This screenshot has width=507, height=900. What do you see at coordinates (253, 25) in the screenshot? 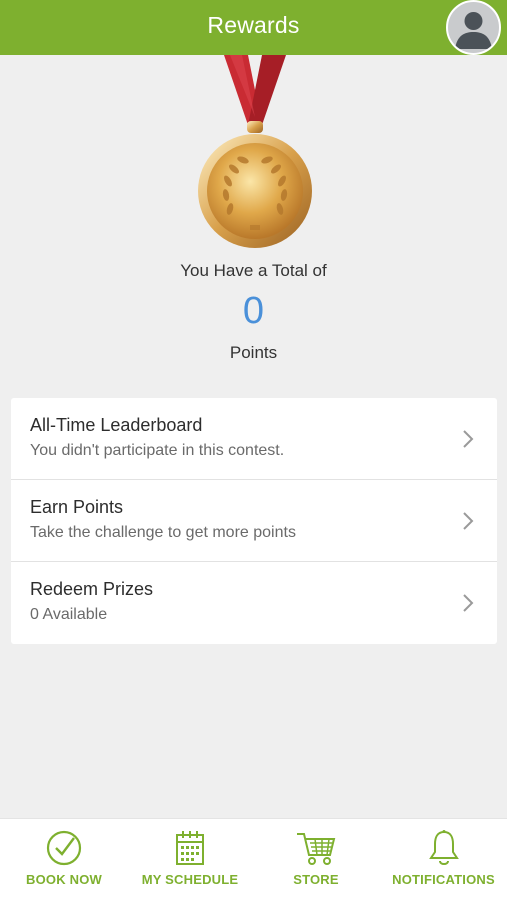
I see `page-title: Rewards` at bounding box center [253, 25].